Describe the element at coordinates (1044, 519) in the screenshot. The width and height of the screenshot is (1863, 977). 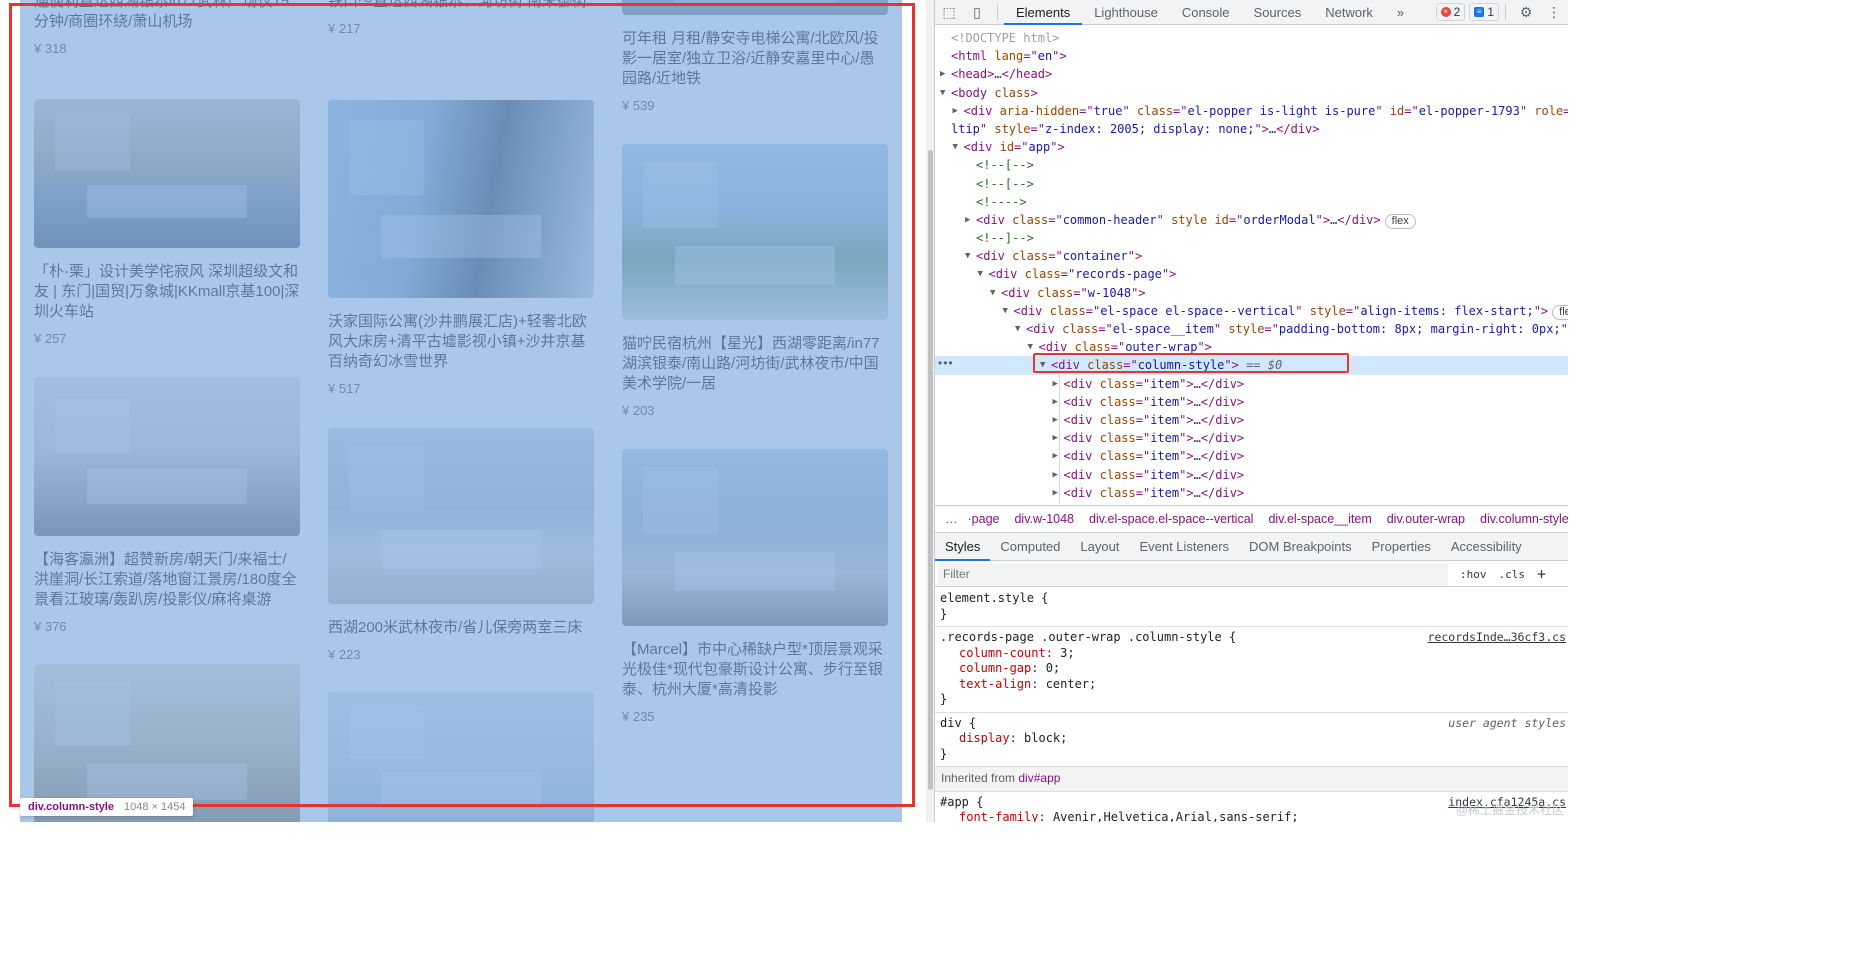
I see `breadcrumb-item: div.w-1048` at that location.